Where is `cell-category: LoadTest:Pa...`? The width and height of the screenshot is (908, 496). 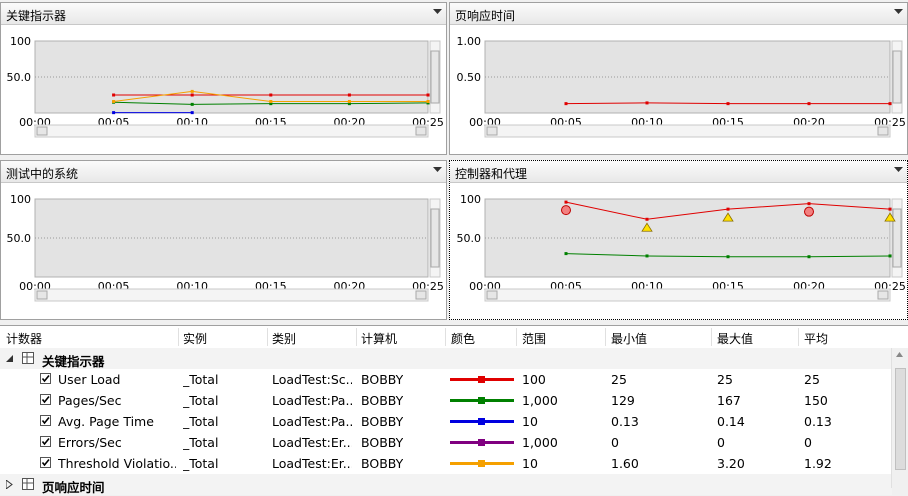
cell-category: LoadTest:Pa... is located at coordinates (312, 421).